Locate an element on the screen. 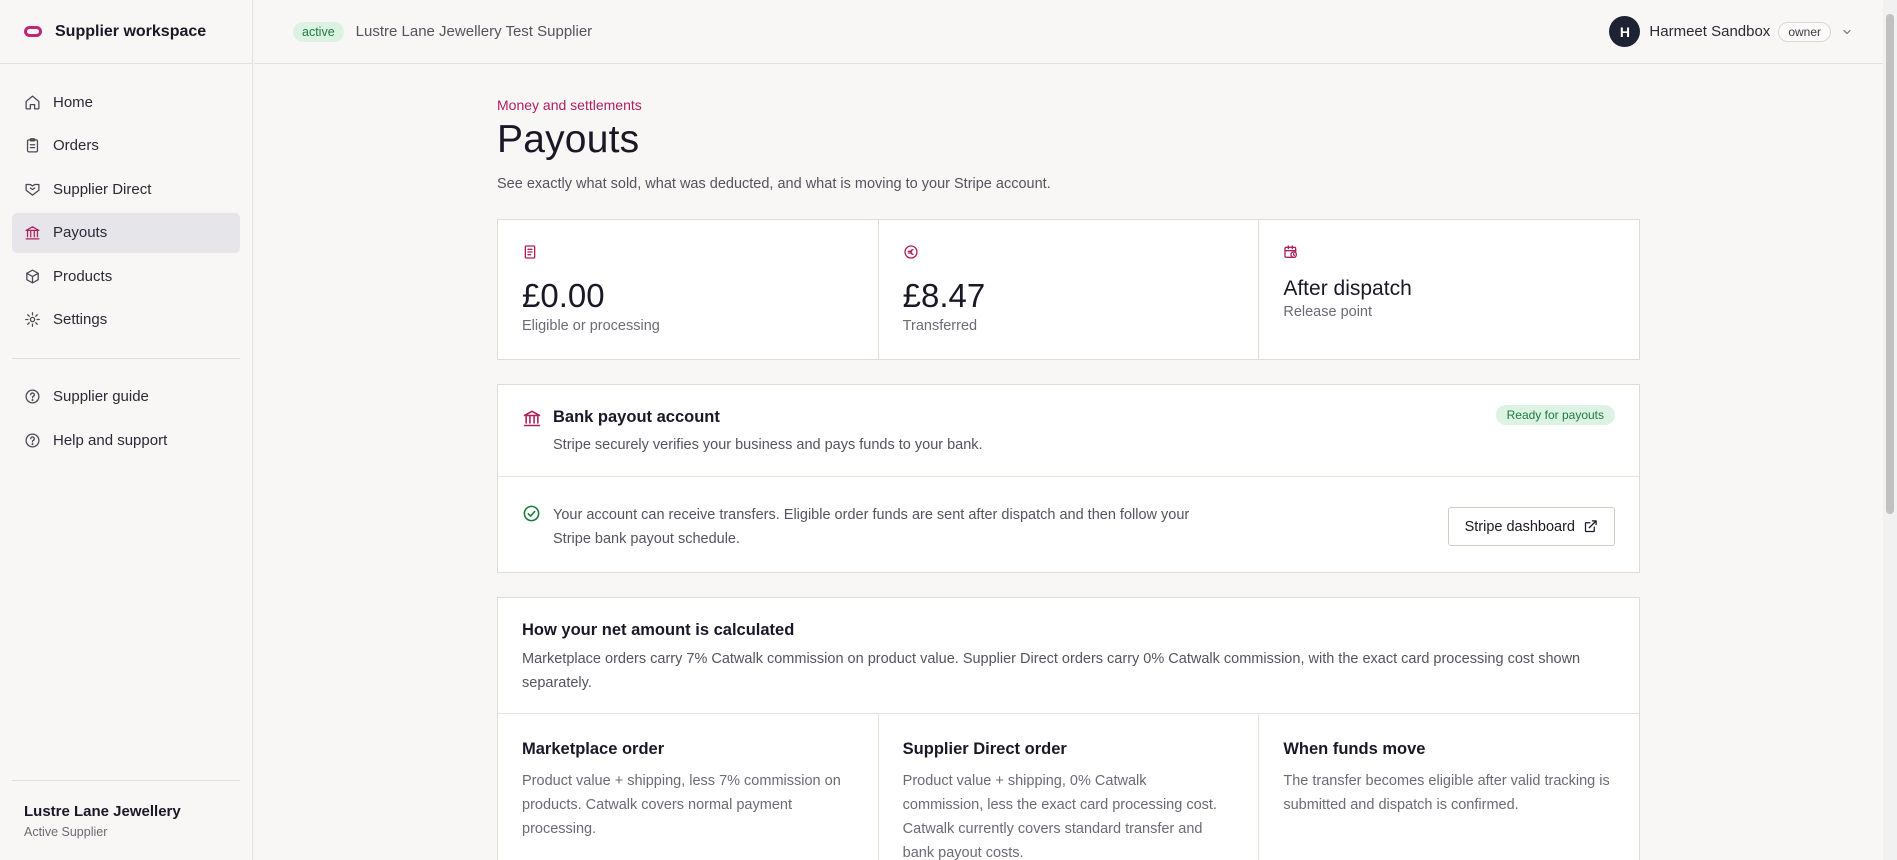 Image resolution: width=1897 pixels, height=860 pixels. sidebar-item-supplier-guide: Supplier guide is located at coordinates (126, 397).